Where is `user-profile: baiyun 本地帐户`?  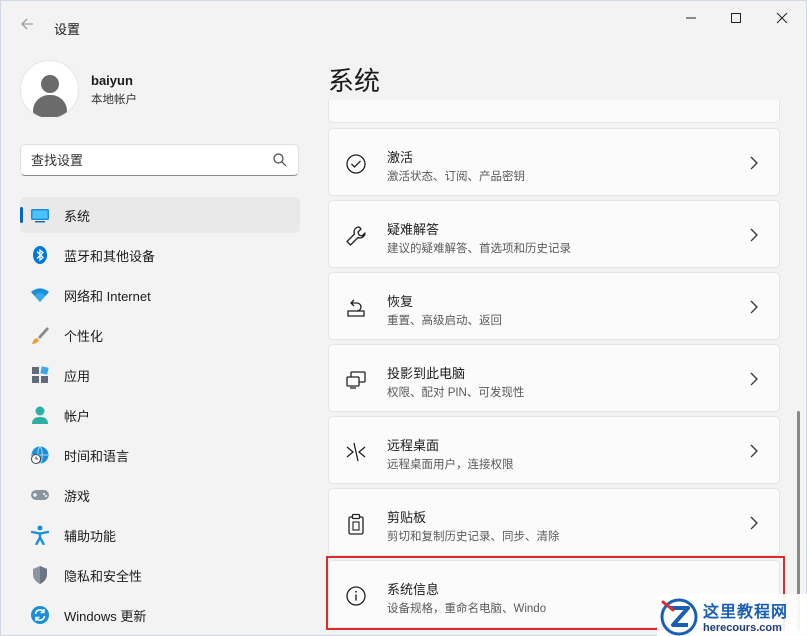 user-profile: baiyun 本地帐户 is located at coordinates (78, 89).